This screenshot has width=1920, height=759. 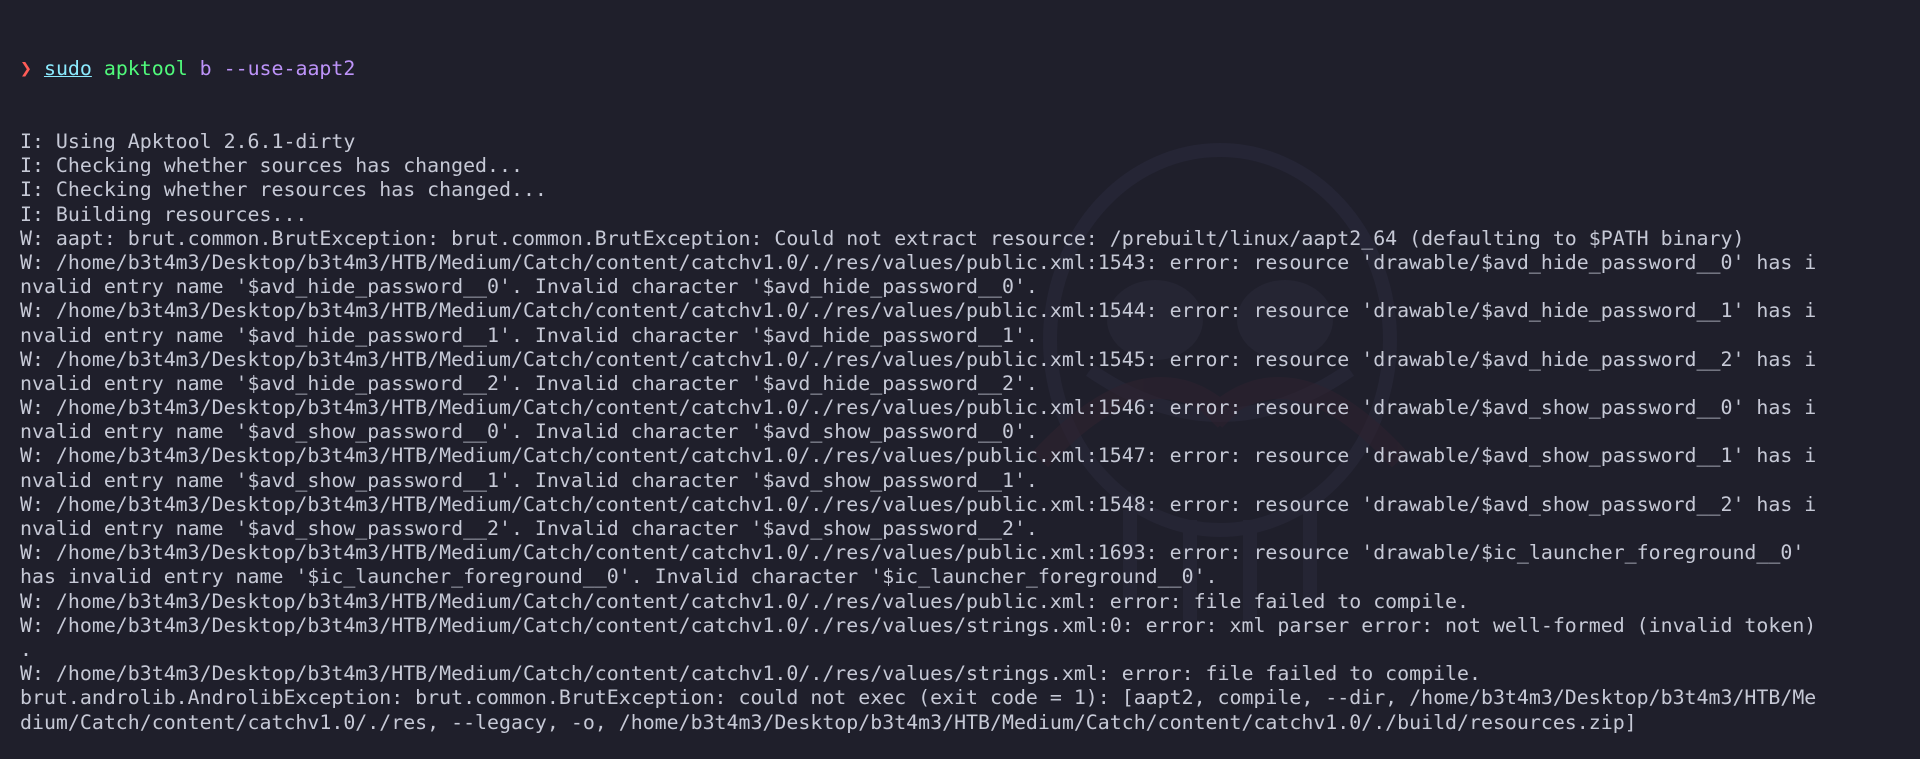 I want to click on command-args: b --use-aapt2, so click(x=277, y=69).